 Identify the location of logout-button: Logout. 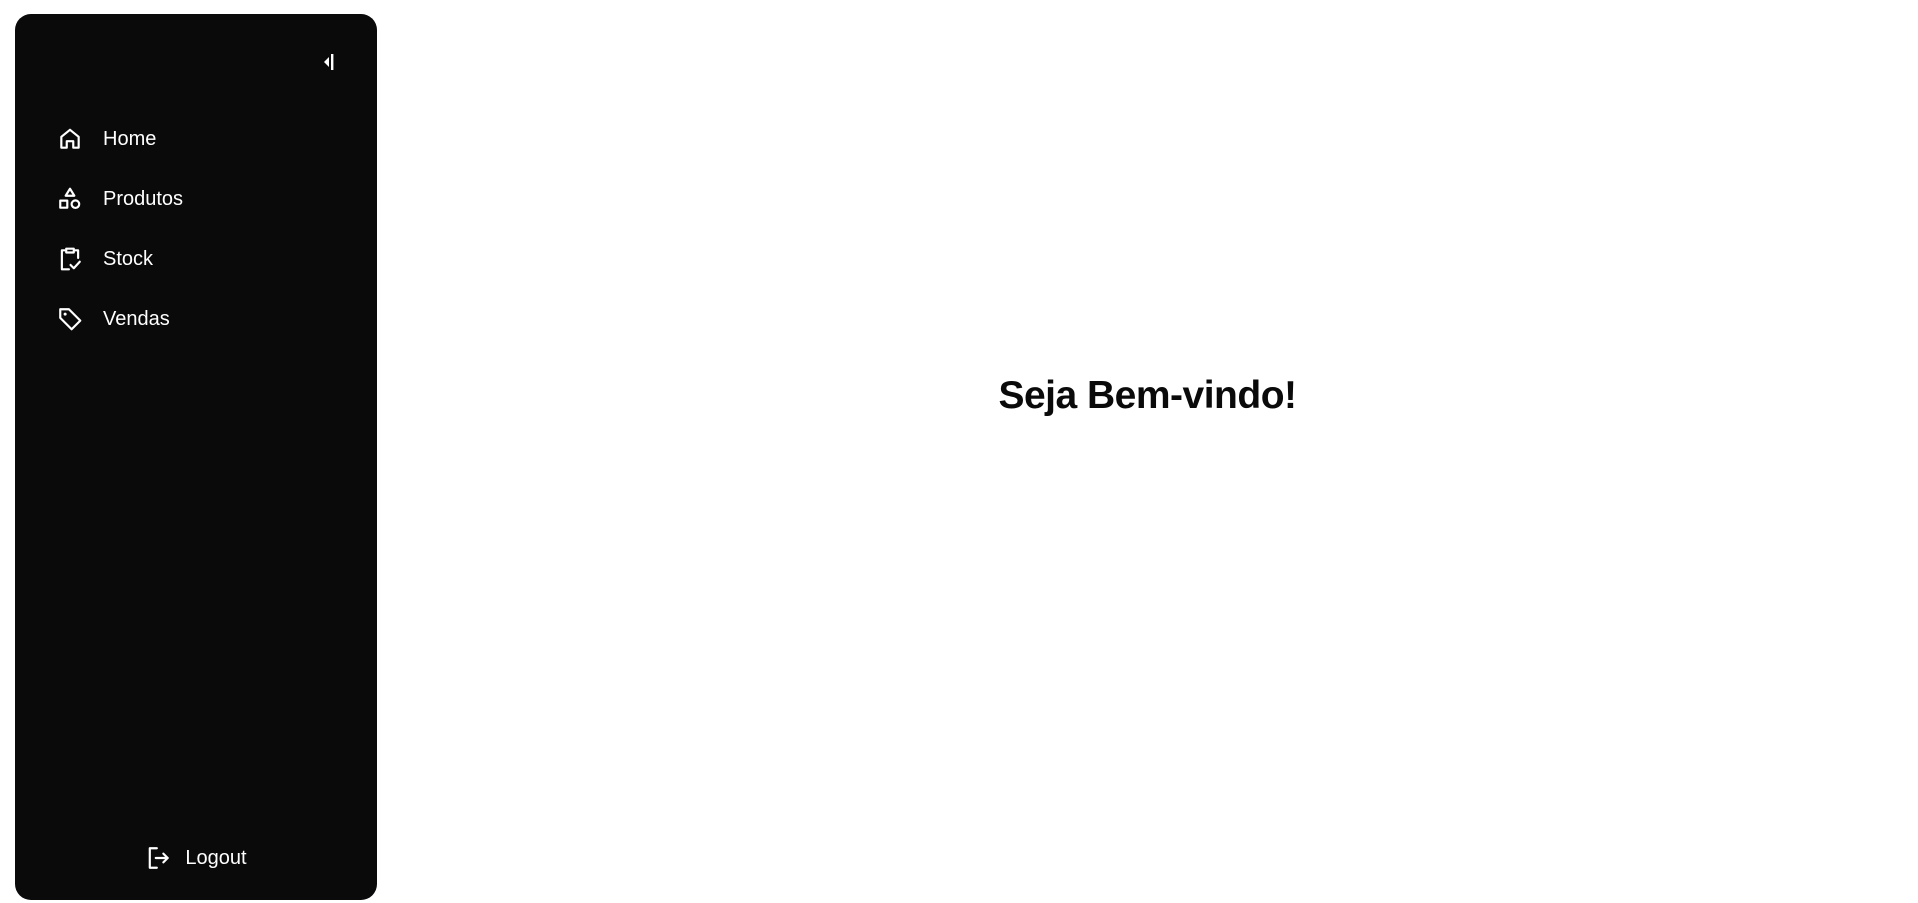
(196, 858).